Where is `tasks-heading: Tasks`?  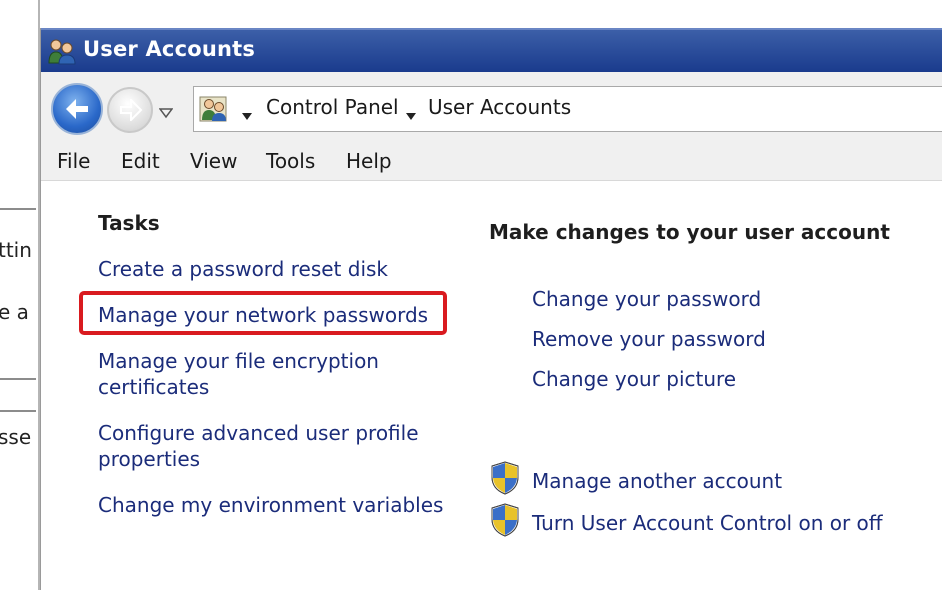 tasks-heading: Tasks is located at coordinates (129, 223).